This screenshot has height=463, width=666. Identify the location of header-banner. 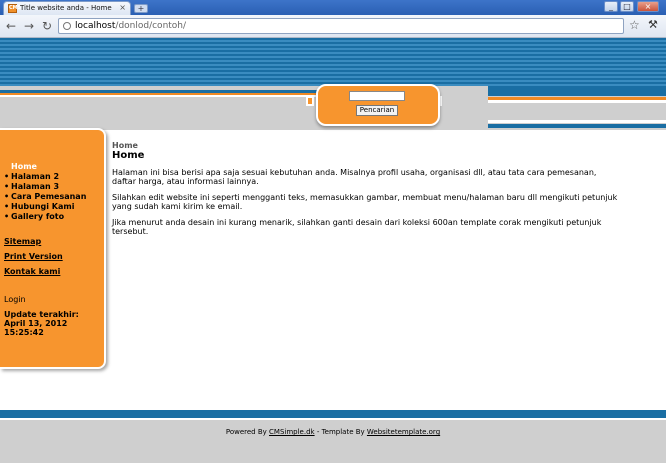
(333, 62).